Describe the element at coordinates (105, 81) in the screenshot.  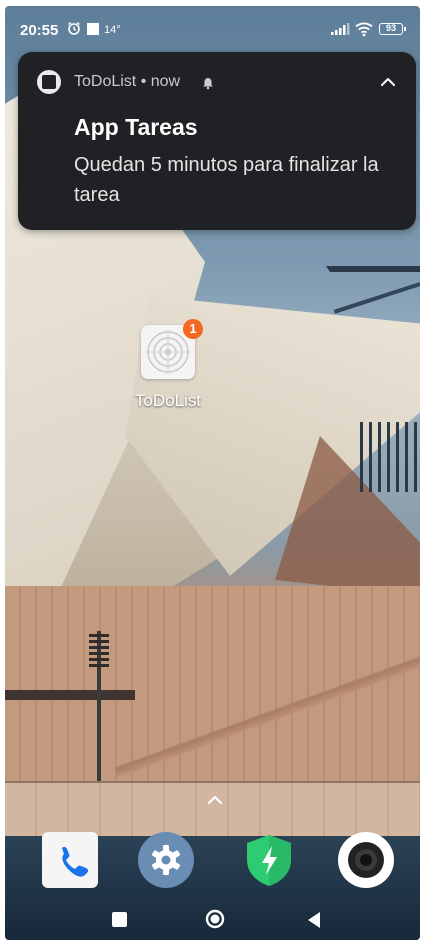
I see `notification-app-name: ToDoList` at that location.